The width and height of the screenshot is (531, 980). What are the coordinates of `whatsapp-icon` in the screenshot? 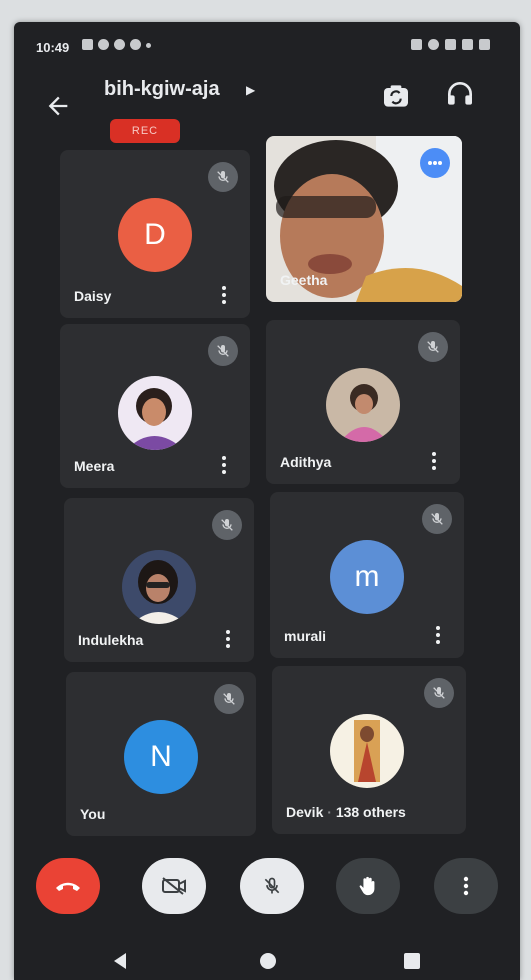 It's located at (103, 44).